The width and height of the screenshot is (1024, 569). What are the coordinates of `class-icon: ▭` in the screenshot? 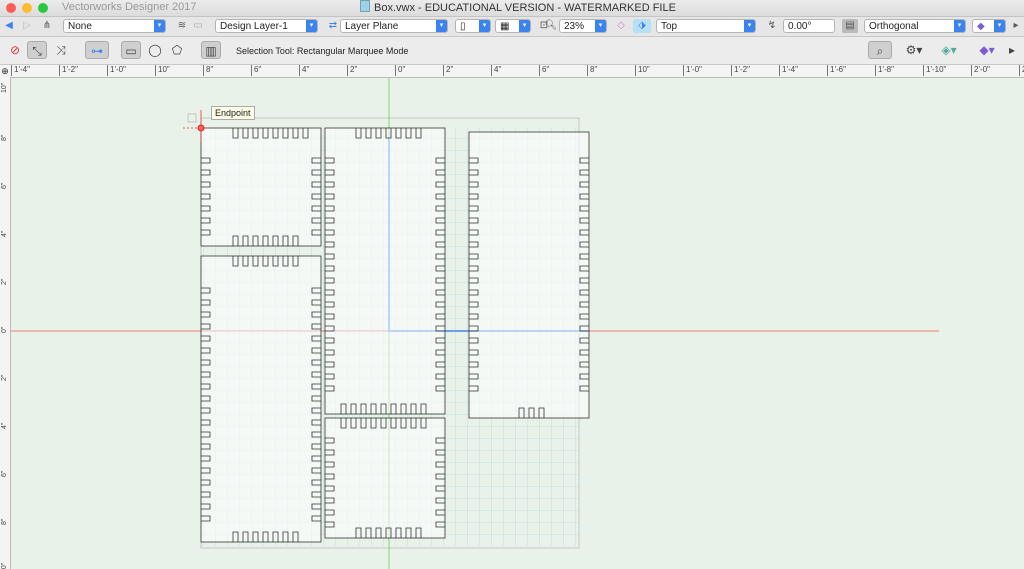 It's located at (198, 26).